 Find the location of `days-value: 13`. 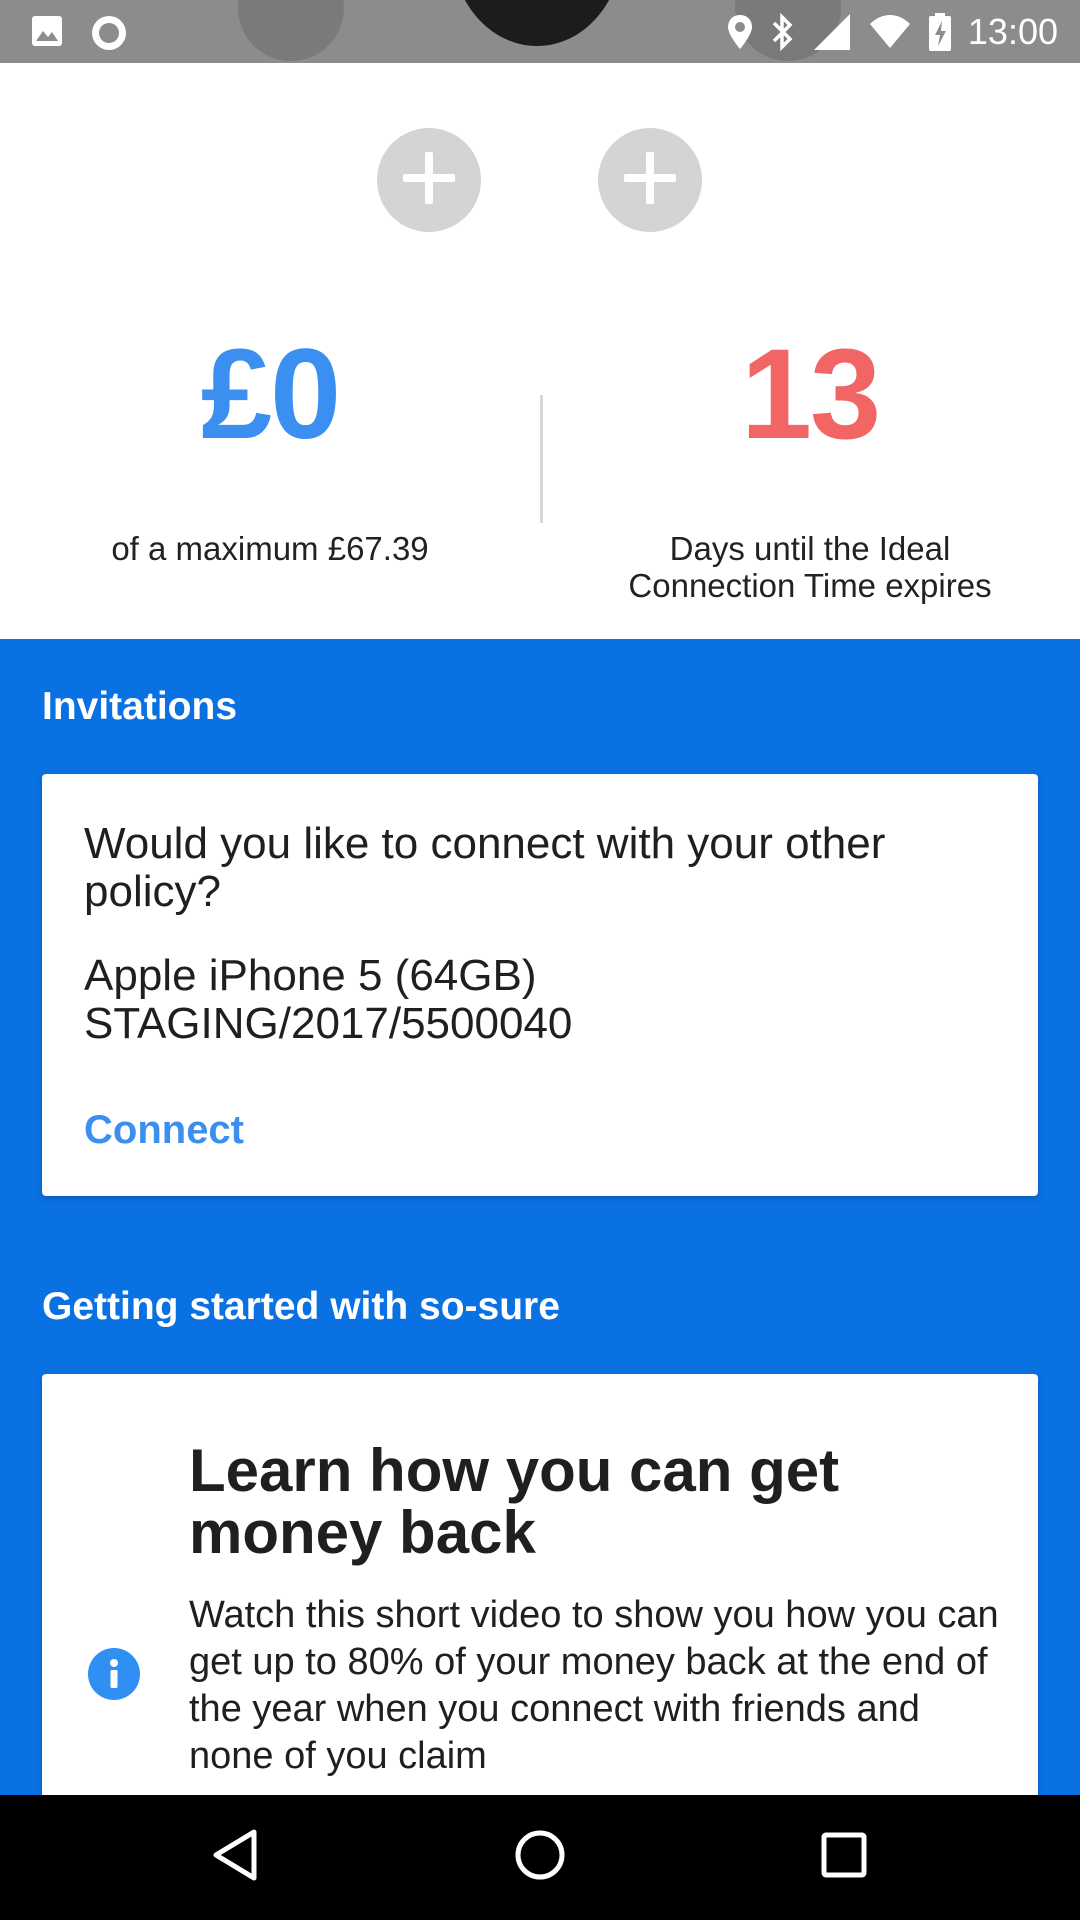

days-value: 13 is located at coordinates (810, 394).